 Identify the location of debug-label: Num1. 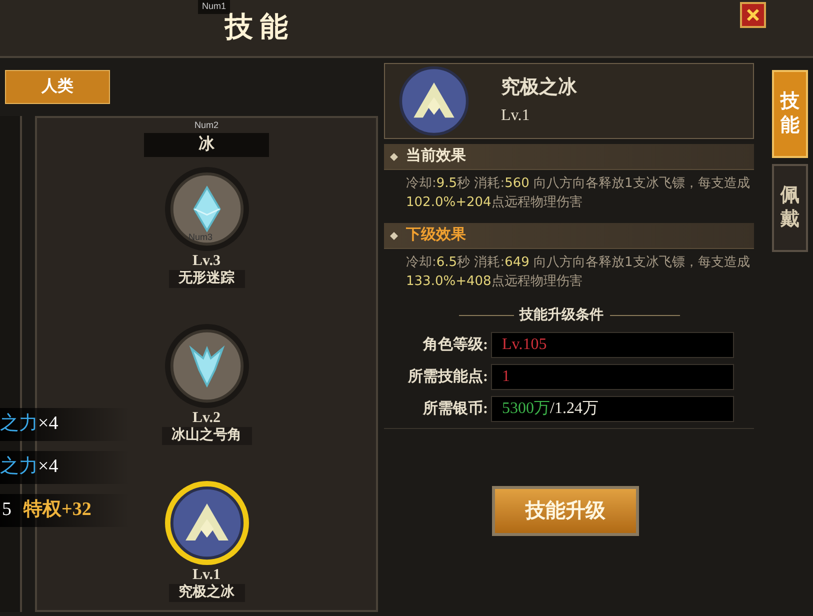
(214, 7).